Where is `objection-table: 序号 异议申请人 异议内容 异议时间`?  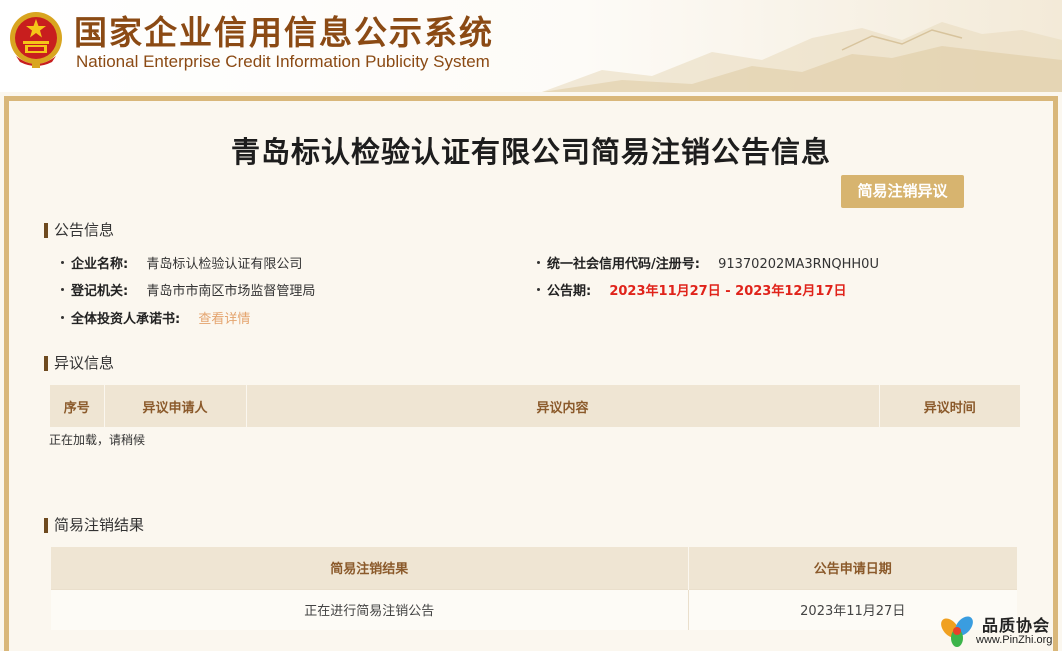 objection-table: 序号 异议申请人 异议内容 异议时间 is located at coordinates (535, 406).